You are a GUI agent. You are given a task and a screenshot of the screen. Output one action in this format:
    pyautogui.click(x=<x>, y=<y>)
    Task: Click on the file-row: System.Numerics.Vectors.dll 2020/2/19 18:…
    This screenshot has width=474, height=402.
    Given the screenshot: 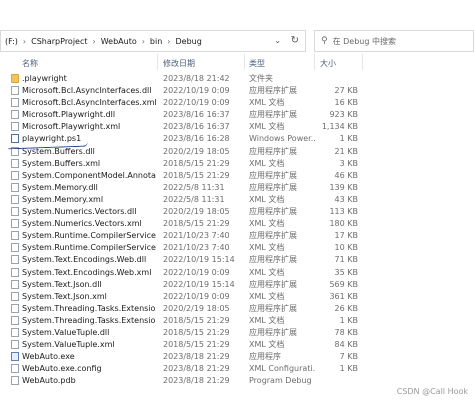 What is the action you would take?
    pyautogui.click(x=237, y=212)
    